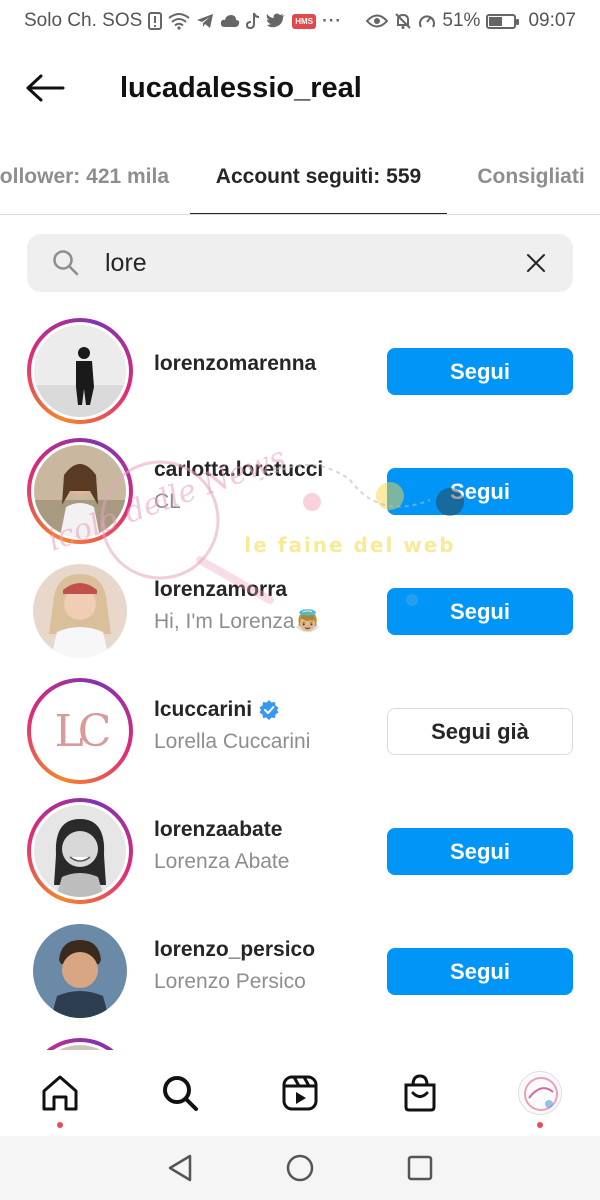 The image size is (600, 1200). I want to click on page-title: lucadalessio_real, so click(241, 87).